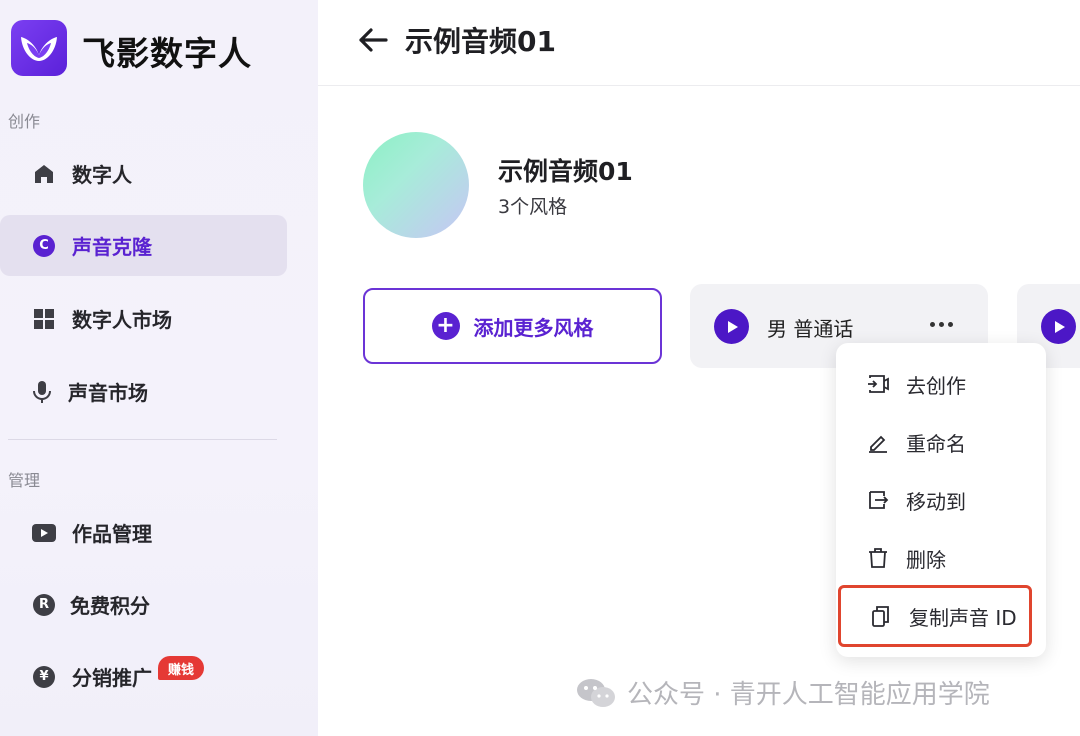  I want to click on sidebar-item-label: 免费积分, so click(110, 606).